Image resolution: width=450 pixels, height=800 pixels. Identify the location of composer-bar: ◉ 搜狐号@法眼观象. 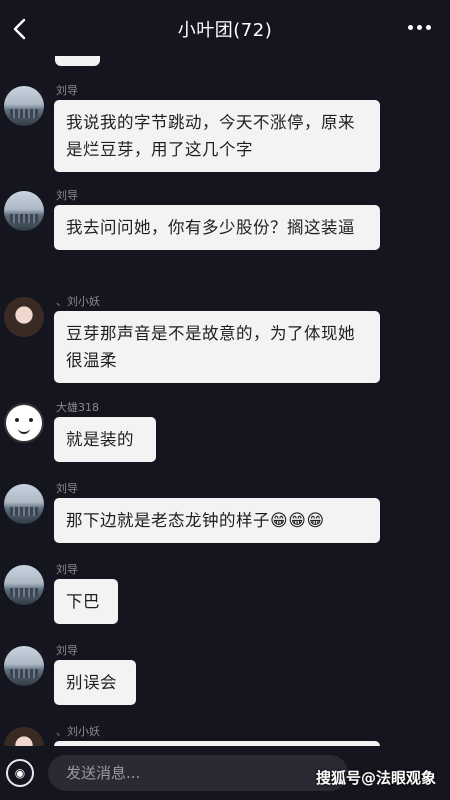
(225, 773).